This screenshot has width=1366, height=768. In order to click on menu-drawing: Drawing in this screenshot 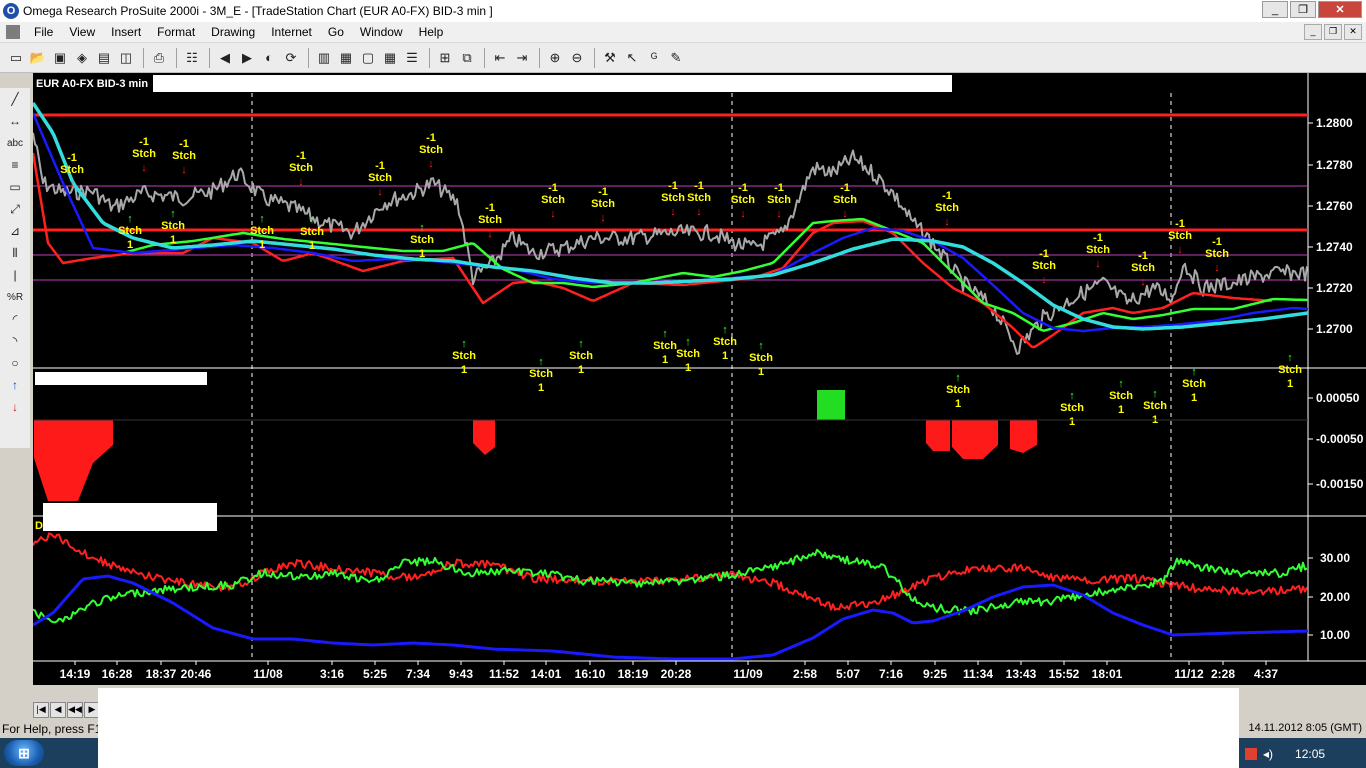, I will do `click(233, 32)`.